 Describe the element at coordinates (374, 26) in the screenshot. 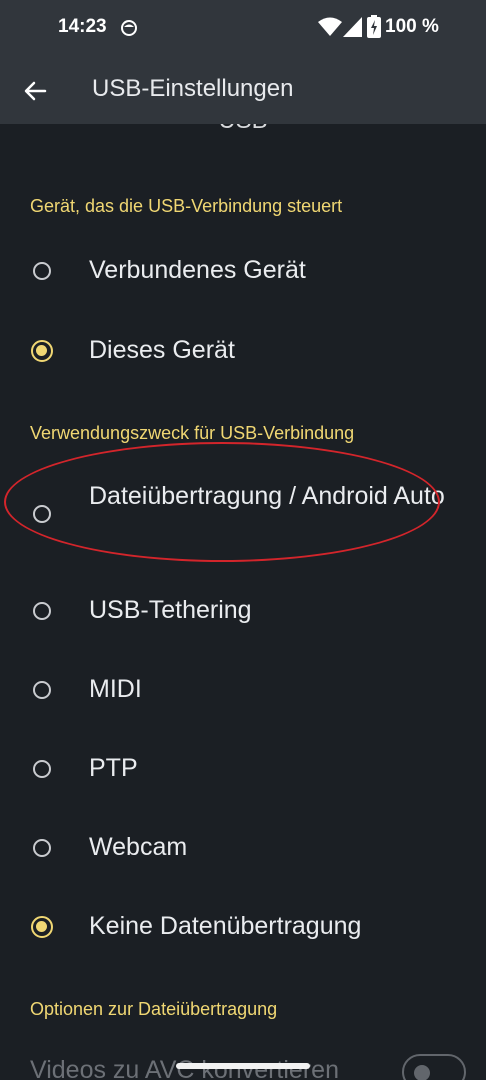

I see `battery-charging-icon` at that location.